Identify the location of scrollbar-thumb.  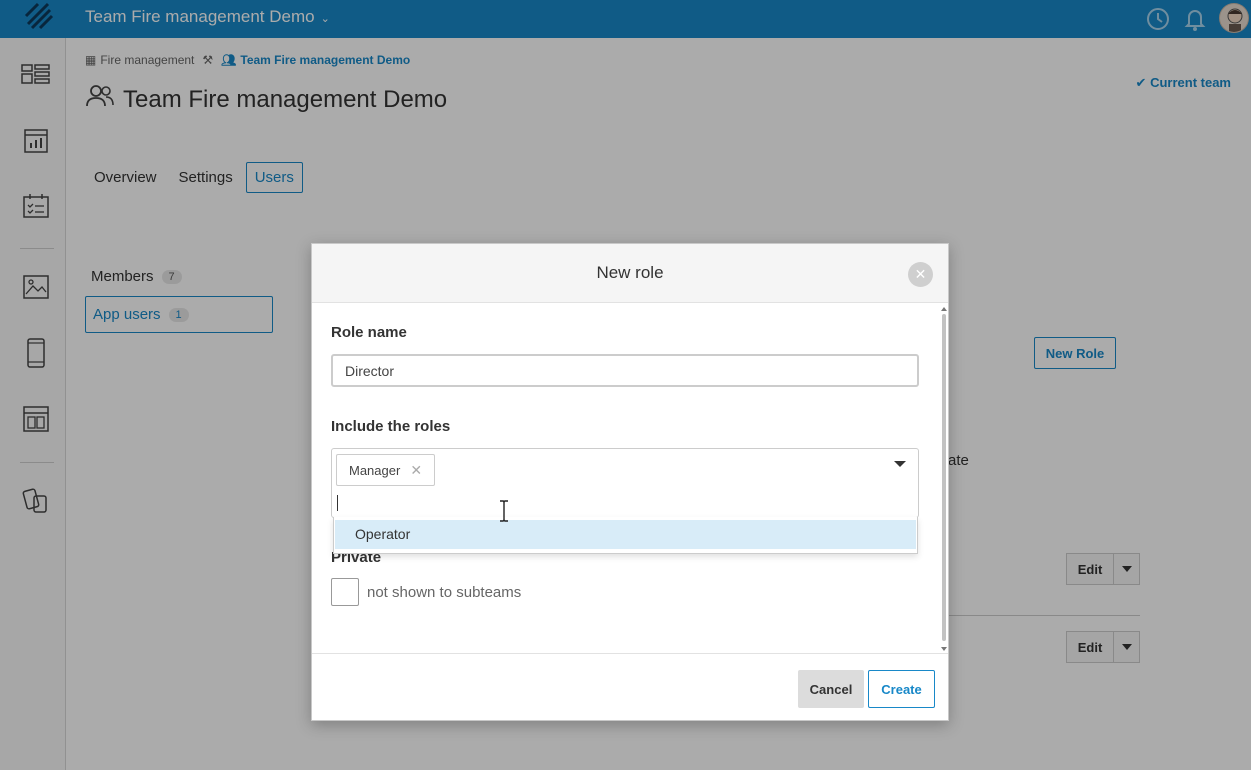
(944, 477).